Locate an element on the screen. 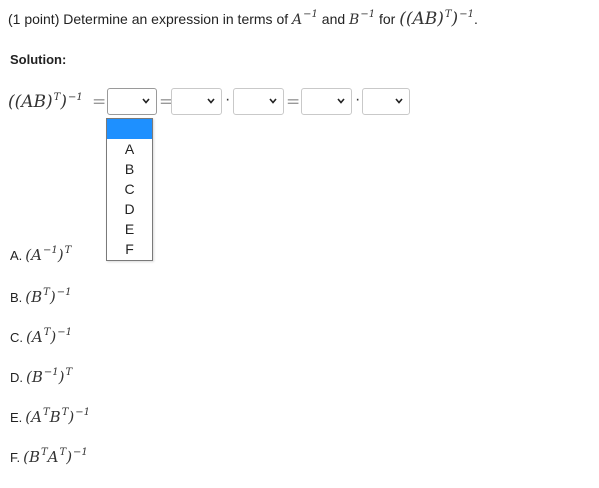  and-text: and is located at coordinates (333, 19).